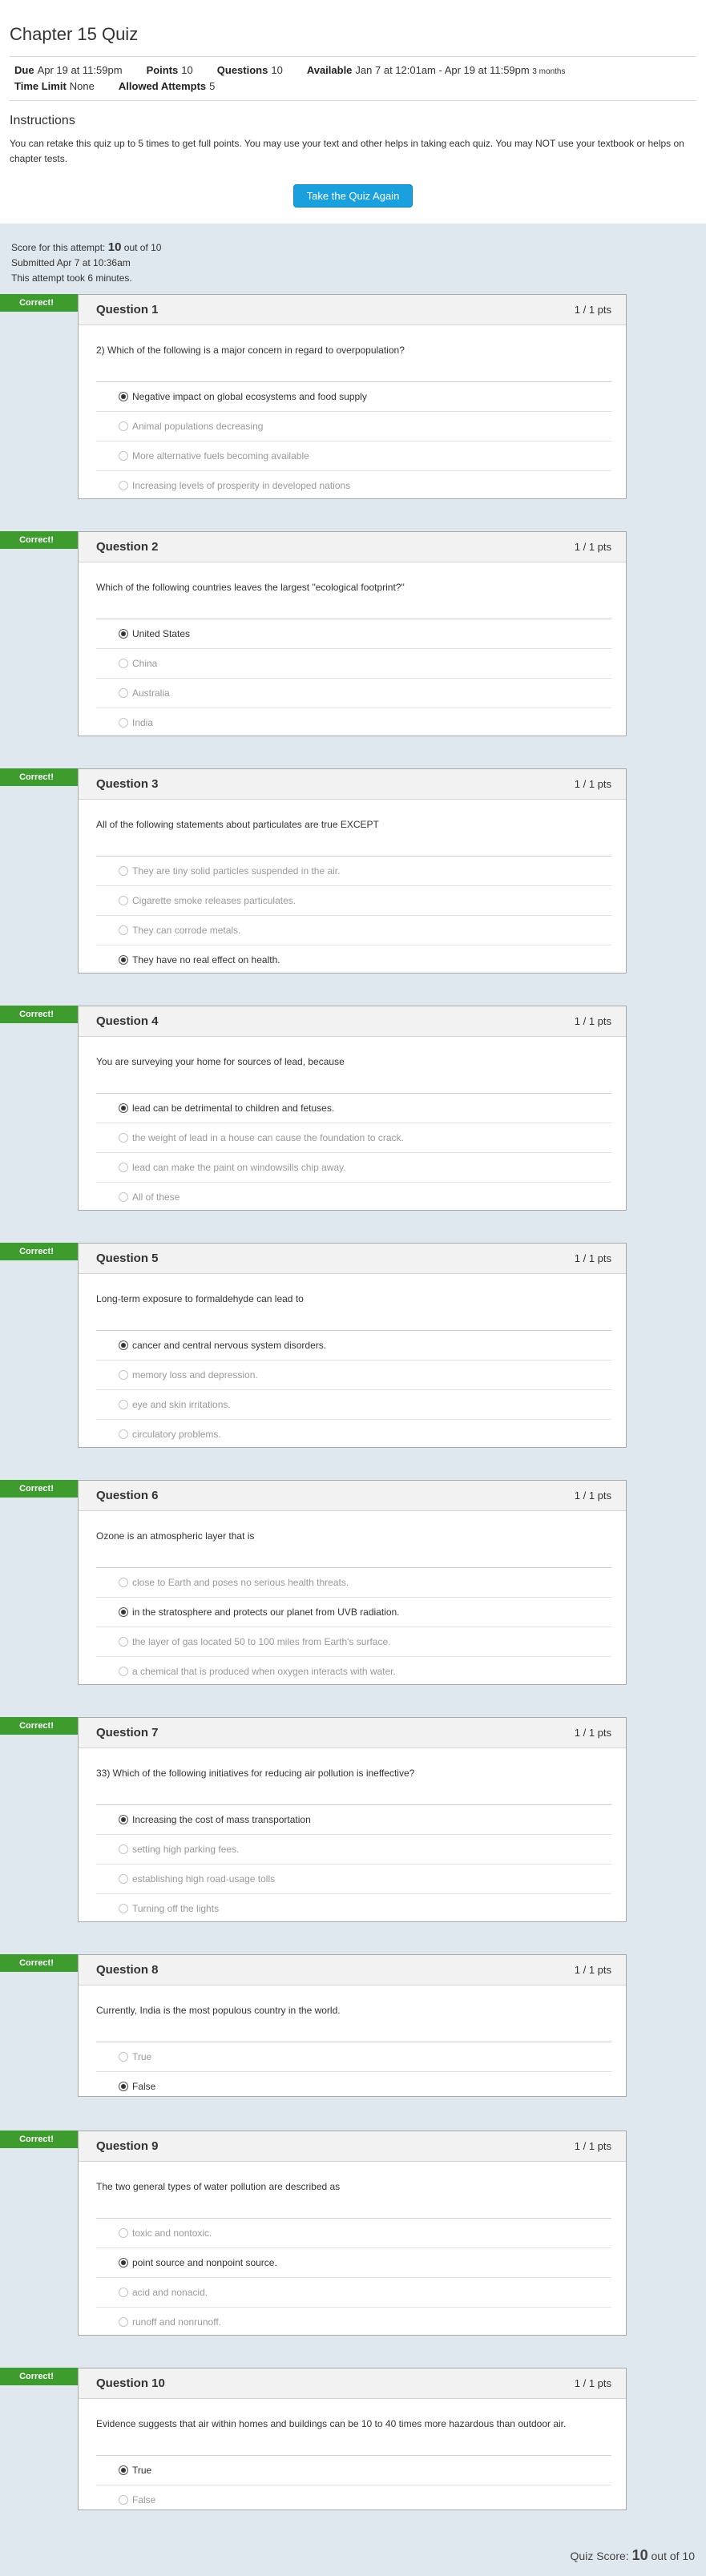  I want to click on answer-text: All of these, so click(156, 1197).